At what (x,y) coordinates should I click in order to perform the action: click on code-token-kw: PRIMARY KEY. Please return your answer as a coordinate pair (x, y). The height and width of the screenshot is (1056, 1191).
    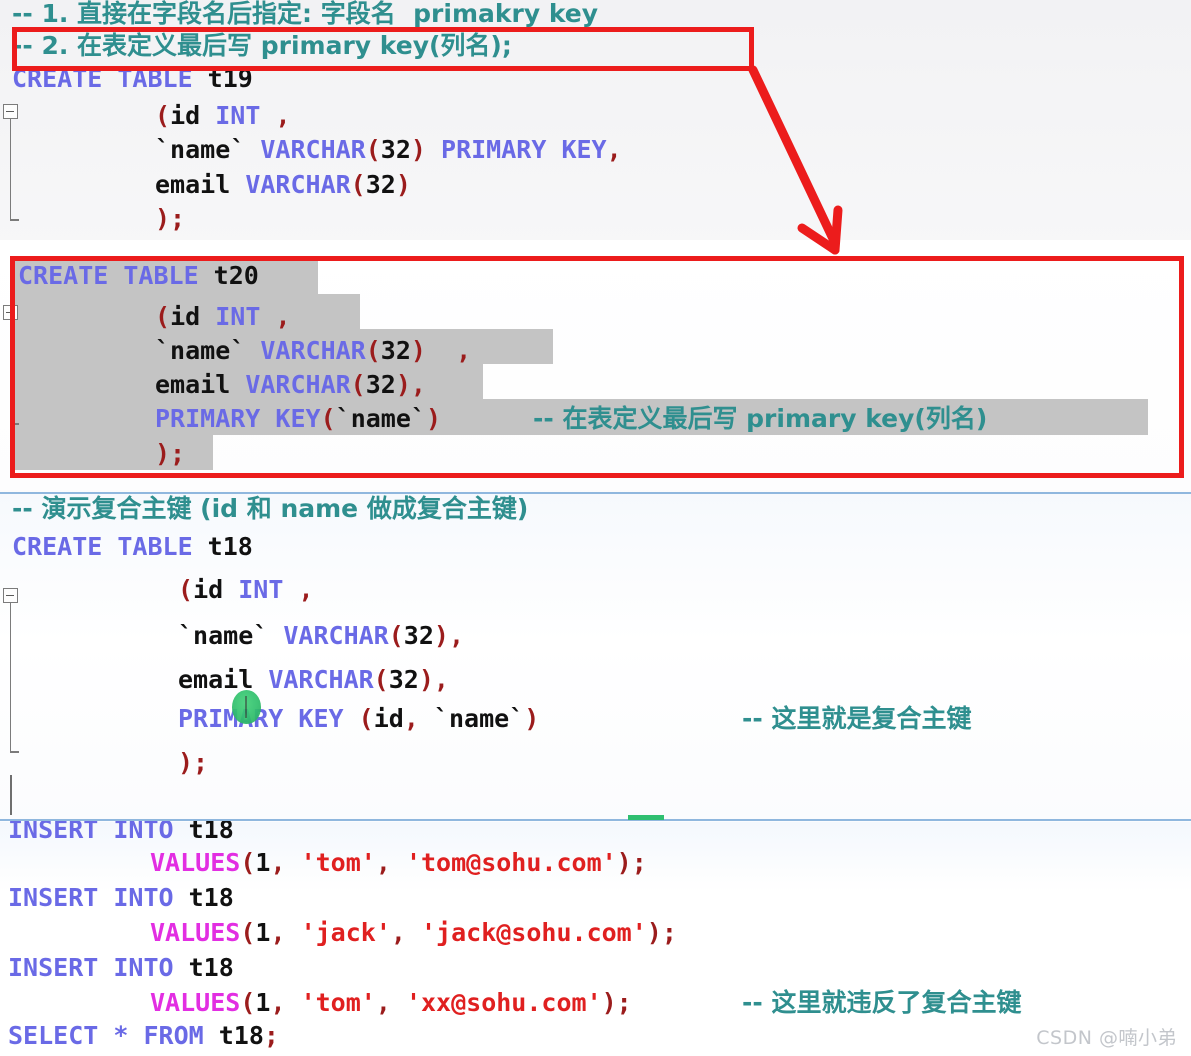
    Looking at the image, I should click on (524, 149).